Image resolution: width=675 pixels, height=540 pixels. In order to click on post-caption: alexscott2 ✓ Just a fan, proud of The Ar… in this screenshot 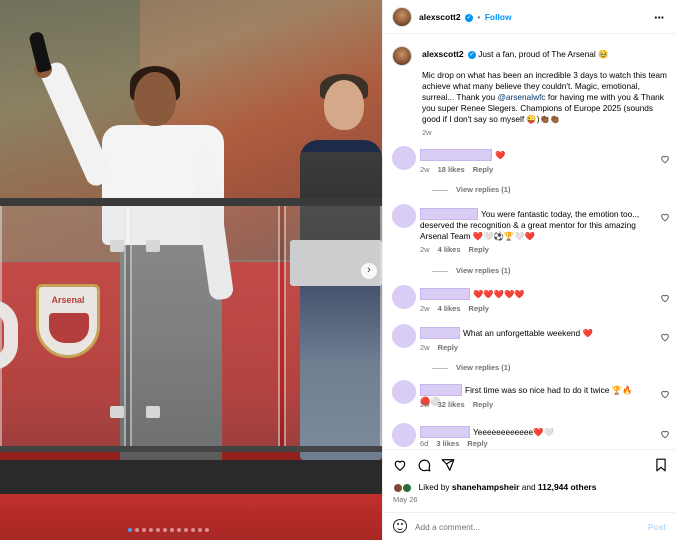, I will do `click(530, 91)`.